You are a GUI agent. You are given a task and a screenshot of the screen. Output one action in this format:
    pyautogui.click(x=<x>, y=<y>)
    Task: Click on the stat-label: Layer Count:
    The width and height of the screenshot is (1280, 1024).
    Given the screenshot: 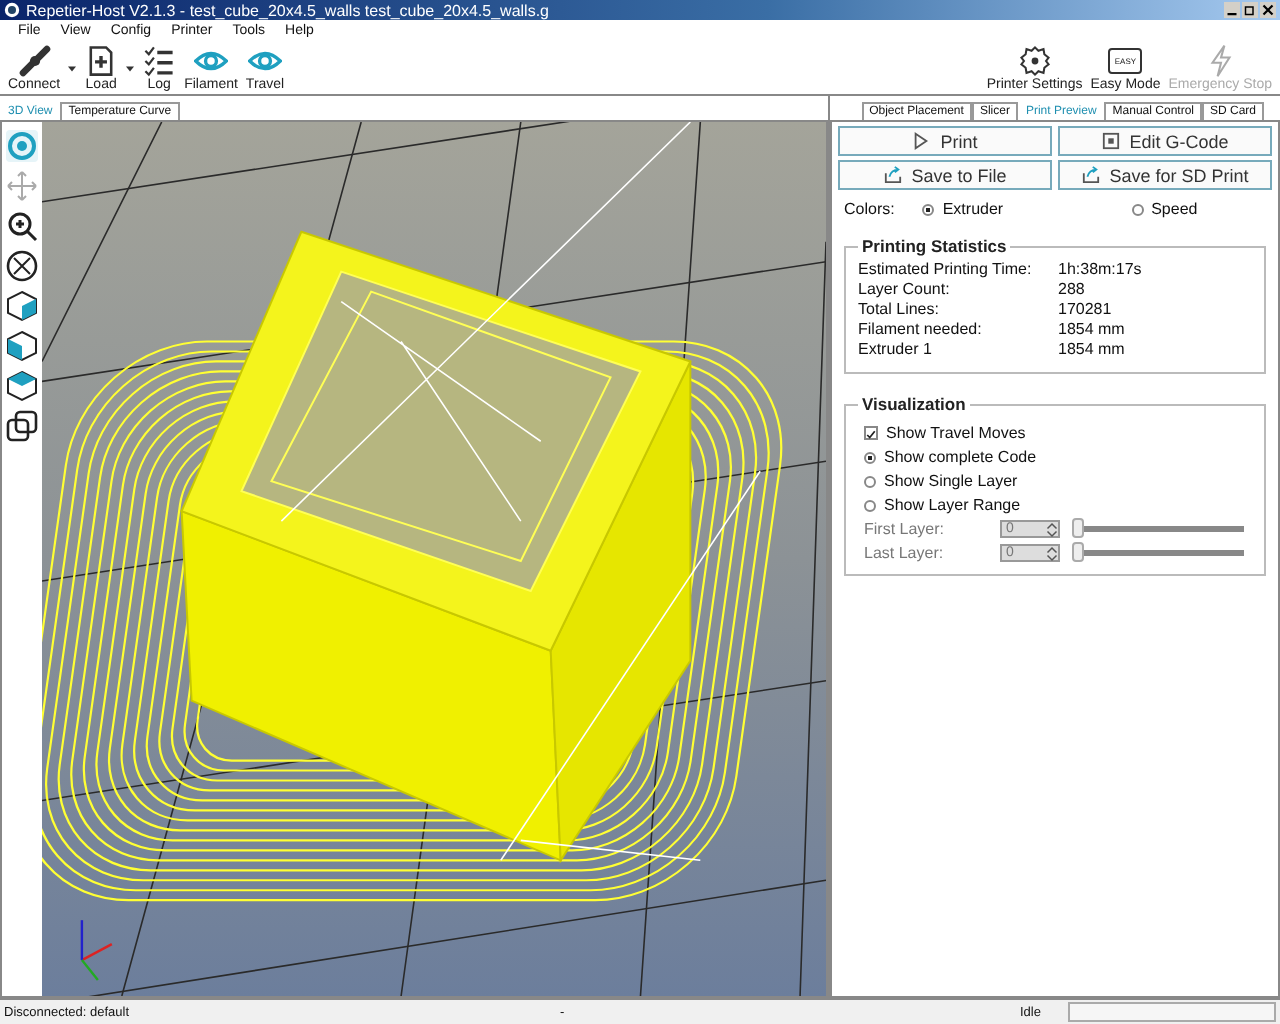 What is the action you would take?
    pyautogui.click(x=905, y=290)
    